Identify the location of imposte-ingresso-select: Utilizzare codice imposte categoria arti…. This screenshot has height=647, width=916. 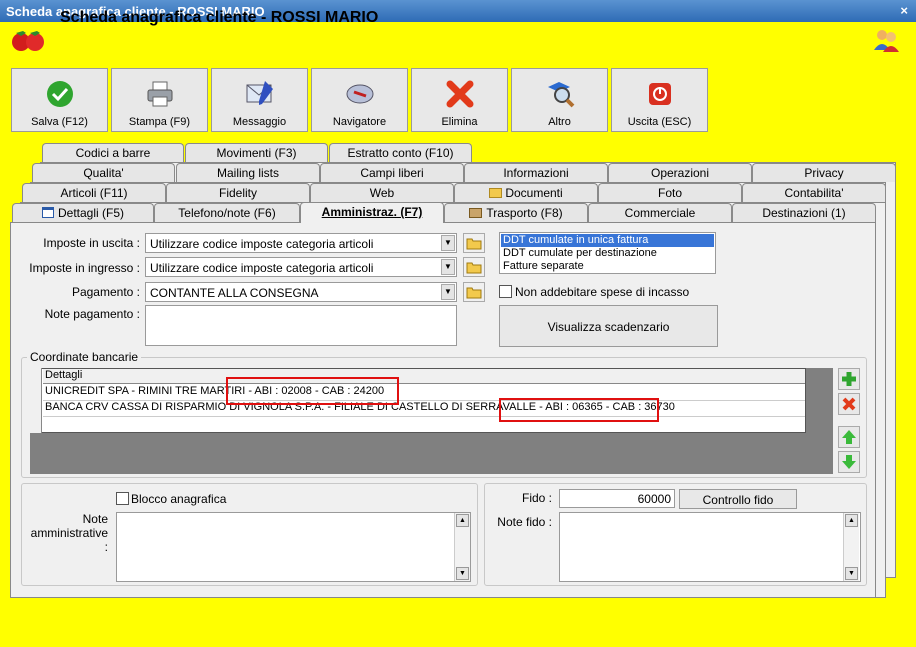
(301, 267).